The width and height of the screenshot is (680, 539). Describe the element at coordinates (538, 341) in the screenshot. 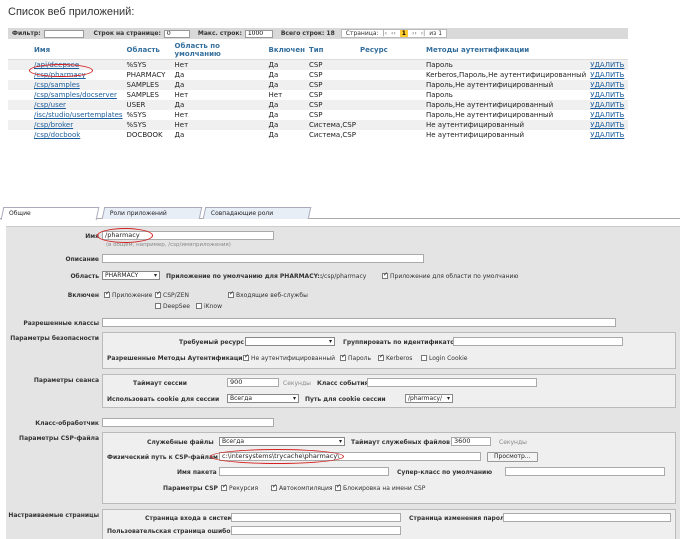

I see `group-by-id-input` at that location.